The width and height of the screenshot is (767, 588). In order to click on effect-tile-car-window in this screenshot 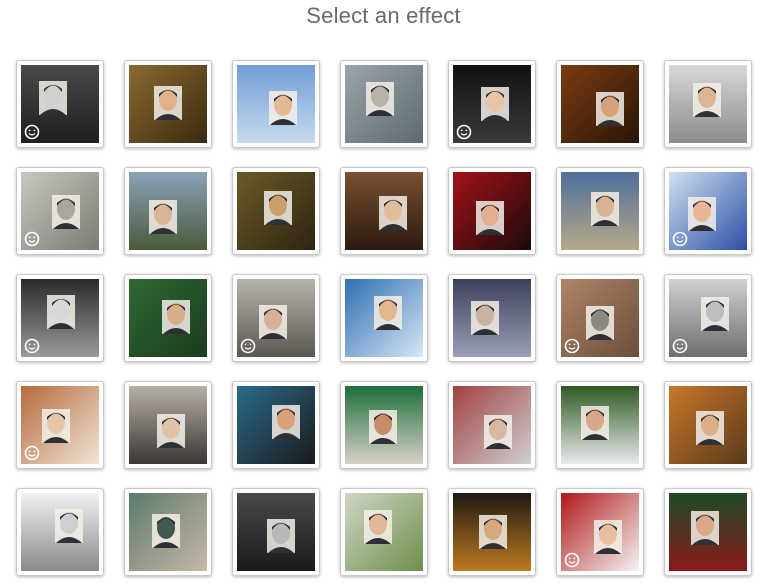, I will do `click(708, 104)`.